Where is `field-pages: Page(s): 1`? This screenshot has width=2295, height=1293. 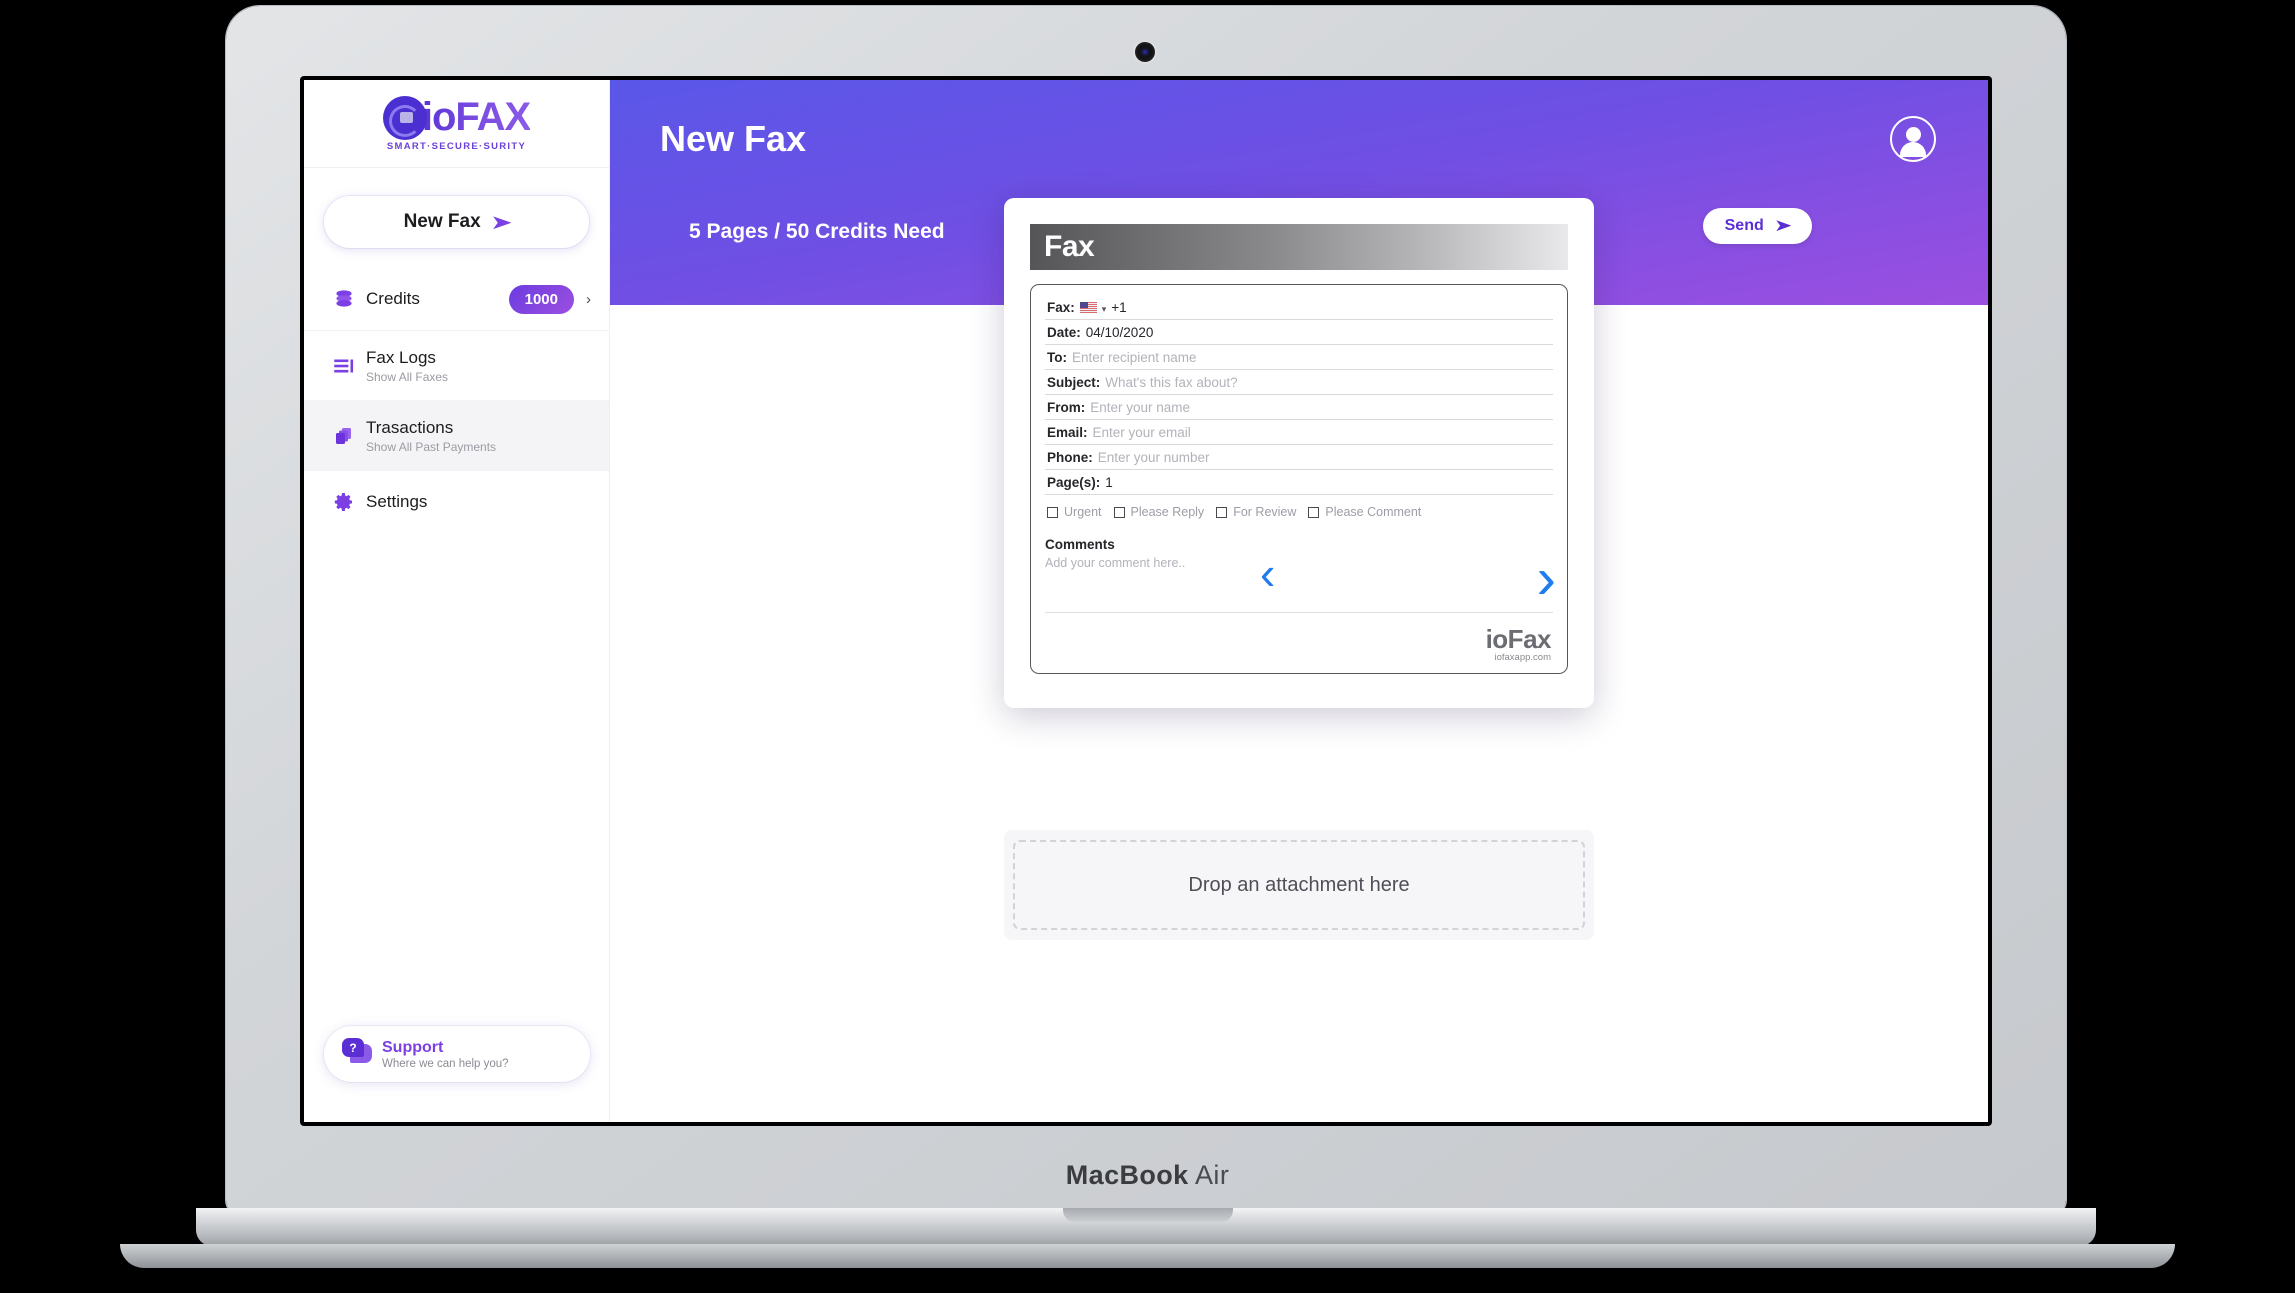
field-pages: Page(s): 1 is located at coordinates (1299, 482).